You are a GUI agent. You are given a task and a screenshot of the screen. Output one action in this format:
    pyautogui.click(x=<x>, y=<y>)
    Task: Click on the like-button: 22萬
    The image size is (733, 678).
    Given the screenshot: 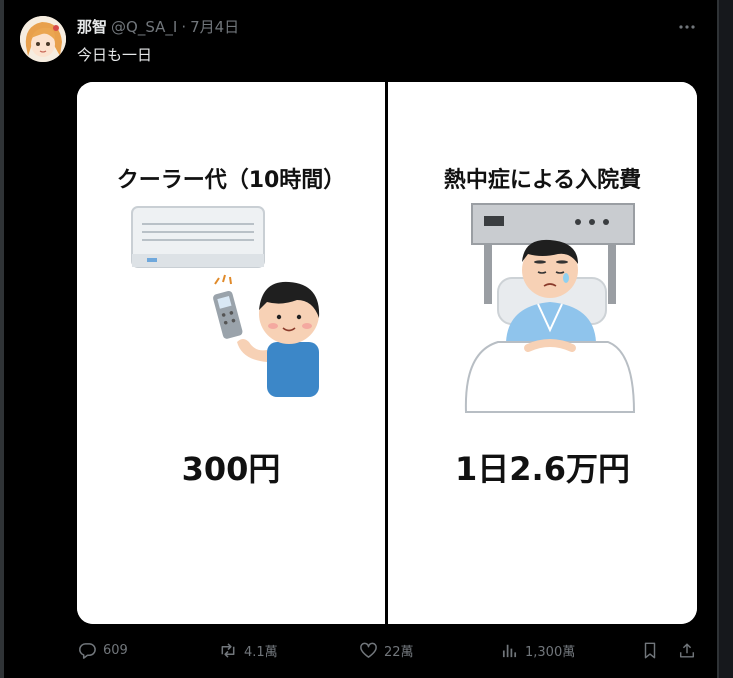 What is the action you would take?
    pyautogui.click(x=386, y=650)
    